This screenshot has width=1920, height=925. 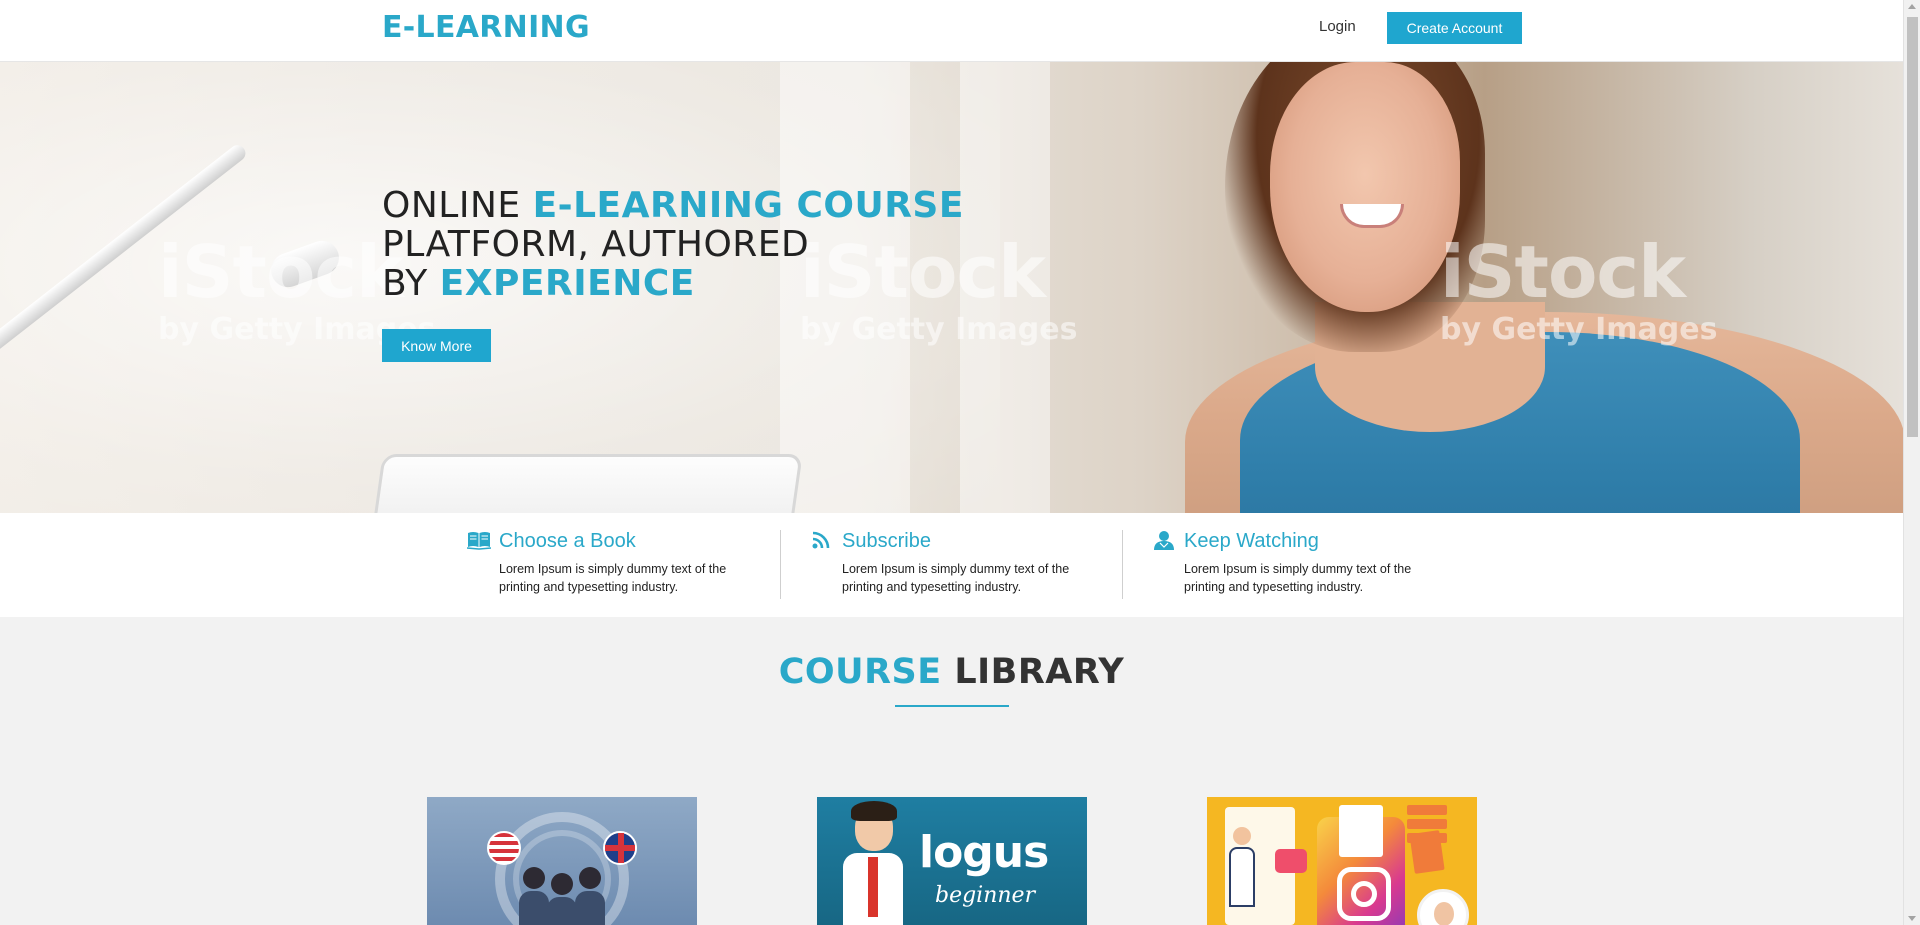 What do you see at coordinates (748, 205) in the screenshot?
I see `hero-line1-accent: E-LEARNING COURSE` at bounding box center [748, 205].